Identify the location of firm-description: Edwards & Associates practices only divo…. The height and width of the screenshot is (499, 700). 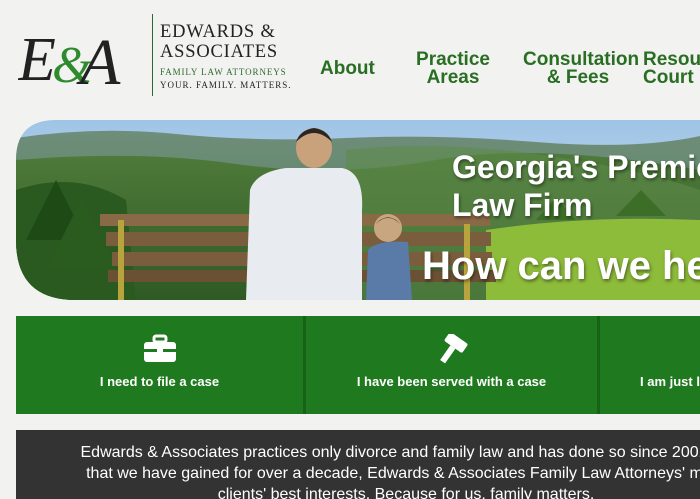
(358, 464).